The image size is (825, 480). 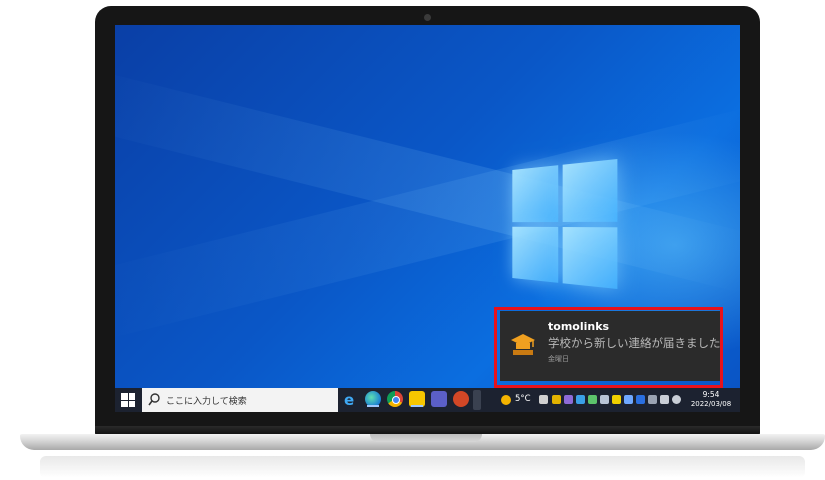 What do you see at coordinates (640, 399) in the screenshot?
I see `bluetooth-icon` at bounding box center [640, 399].